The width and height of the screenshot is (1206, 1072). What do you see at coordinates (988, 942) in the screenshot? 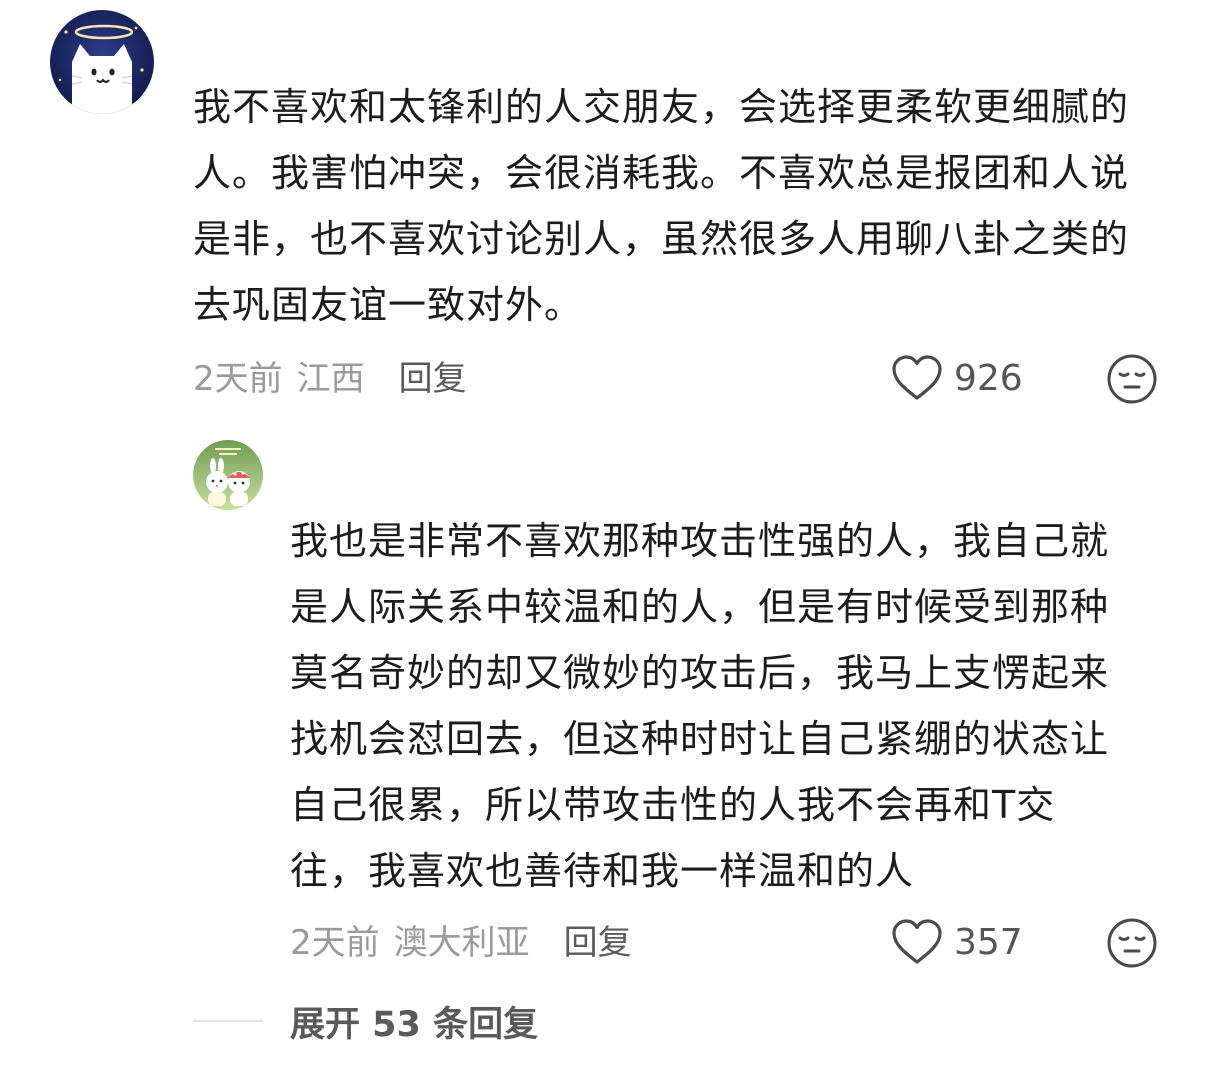
I see `like-count: 357` at bounding box center [988, 942].